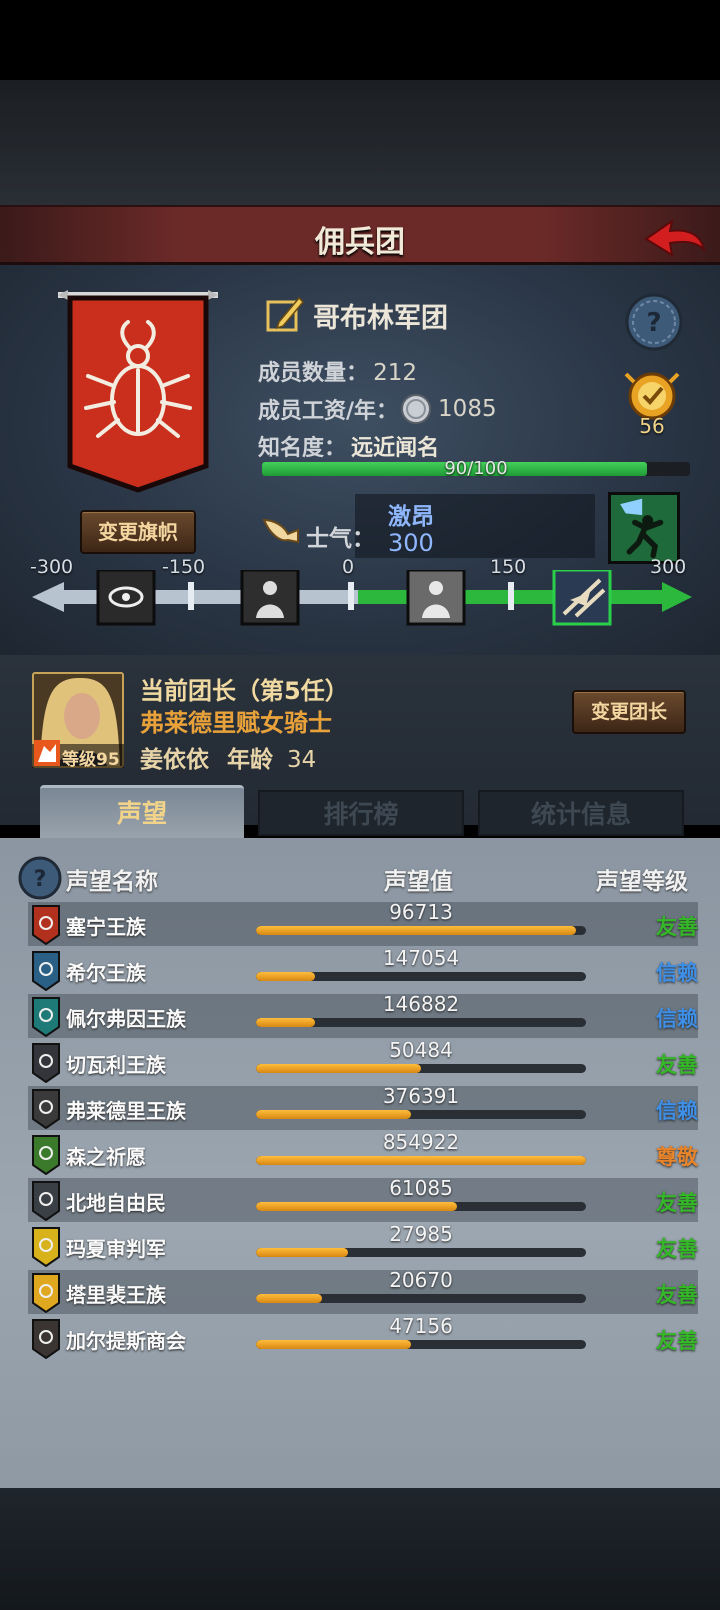 The height and width of the screenshot is (1610, 720). What do you see at coordinates (360, 1549) in the screenshot?
I see `bottom-backdrop` at bounding box center [360, 1549].